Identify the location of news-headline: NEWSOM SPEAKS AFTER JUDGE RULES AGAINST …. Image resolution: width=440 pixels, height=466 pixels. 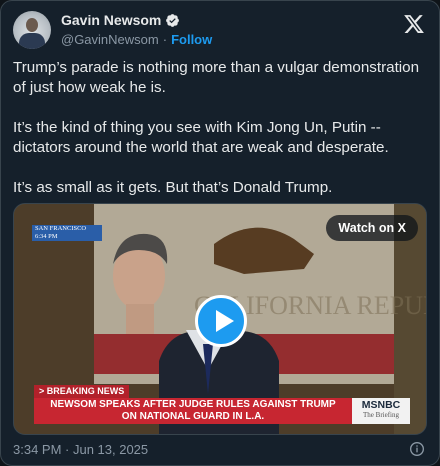
(193, 411).